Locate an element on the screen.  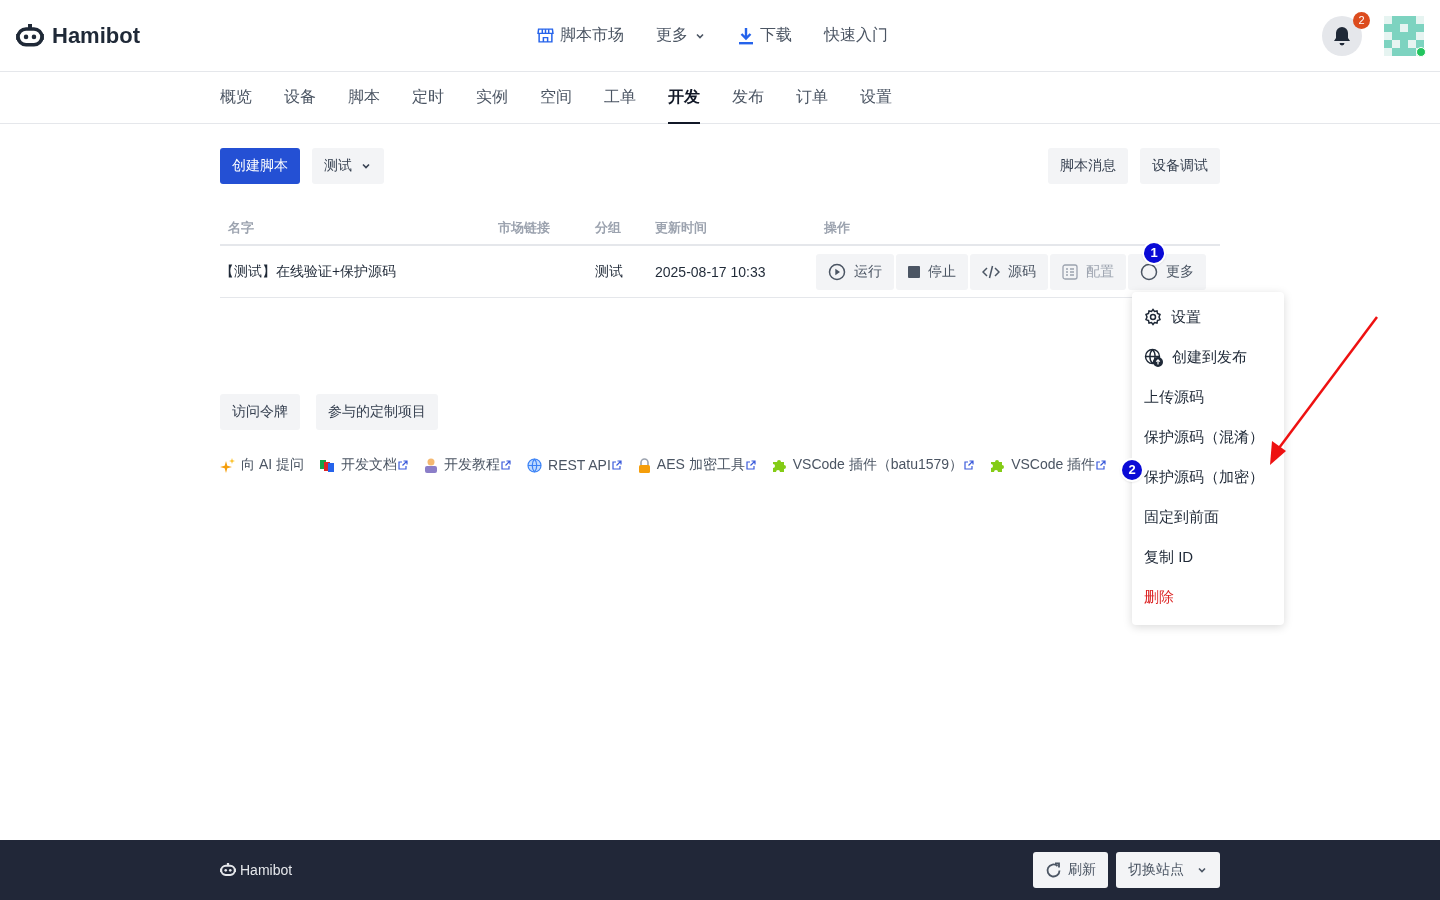
action-button: 运行 is located at coordinates (855, 271).